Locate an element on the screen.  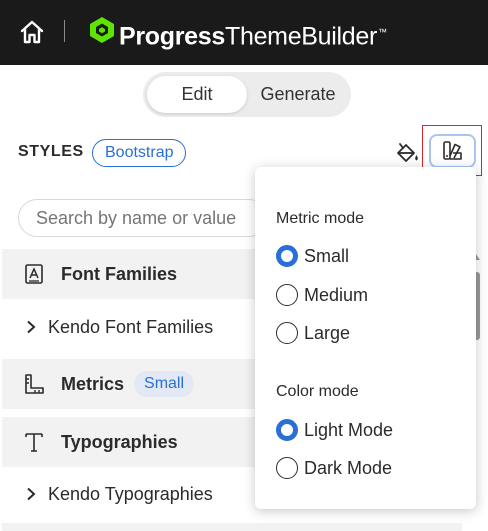
color-swatch-icon is located at coordinates (452, 150).